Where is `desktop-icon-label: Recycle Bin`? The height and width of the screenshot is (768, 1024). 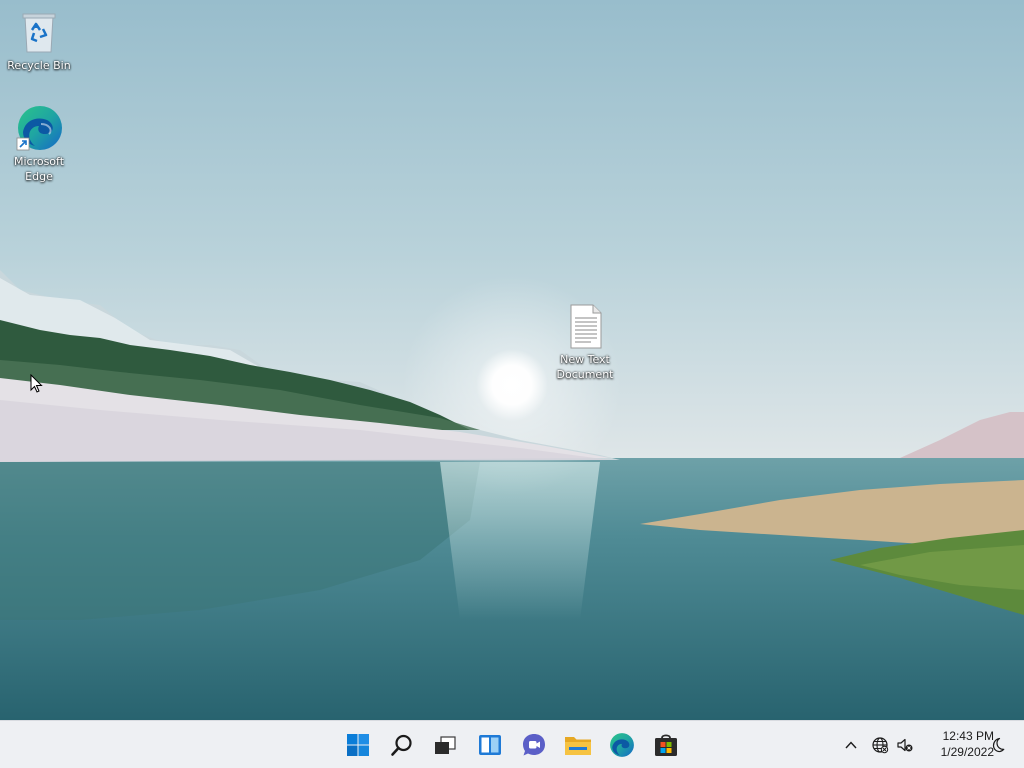
desktop-icon-label: Recycle Bin is located at coordinates (39, 65).